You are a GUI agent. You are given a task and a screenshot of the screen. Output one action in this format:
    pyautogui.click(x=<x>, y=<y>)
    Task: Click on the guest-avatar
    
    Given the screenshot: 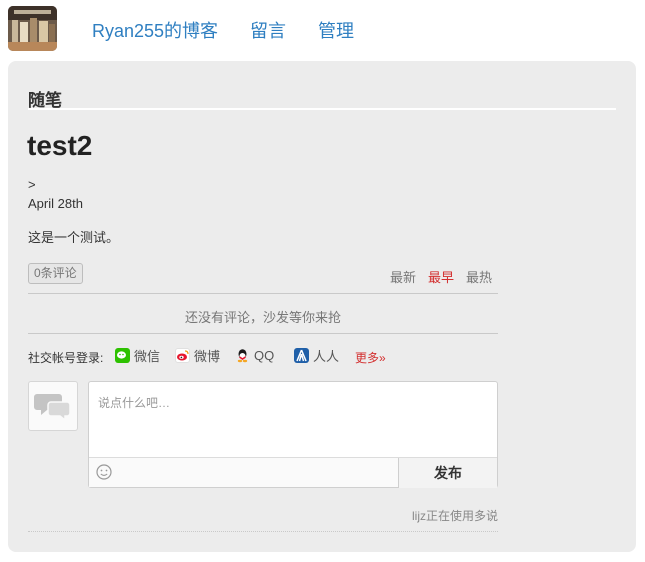 What is the action you would take?
    pyautogui.click(x=53, y=406)
    